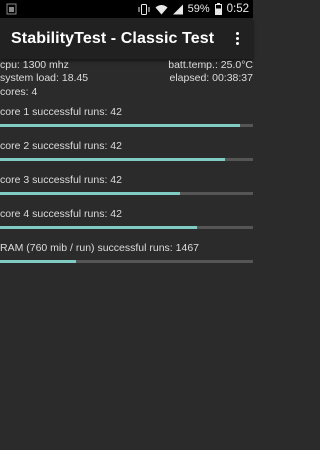 This screenshot has width=320, height=450. Describe the element at coordinates (99, 227) in the screenshot. I see `core-4-progress-fill` at that location.